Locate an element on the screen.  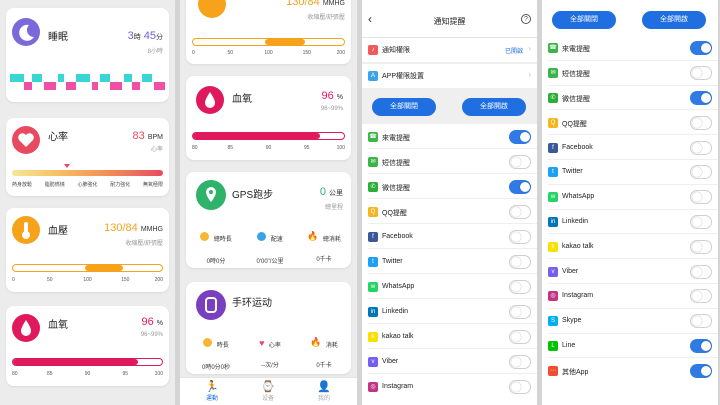
app-logo-icon: ✉ is located at coordinates (553, 73).